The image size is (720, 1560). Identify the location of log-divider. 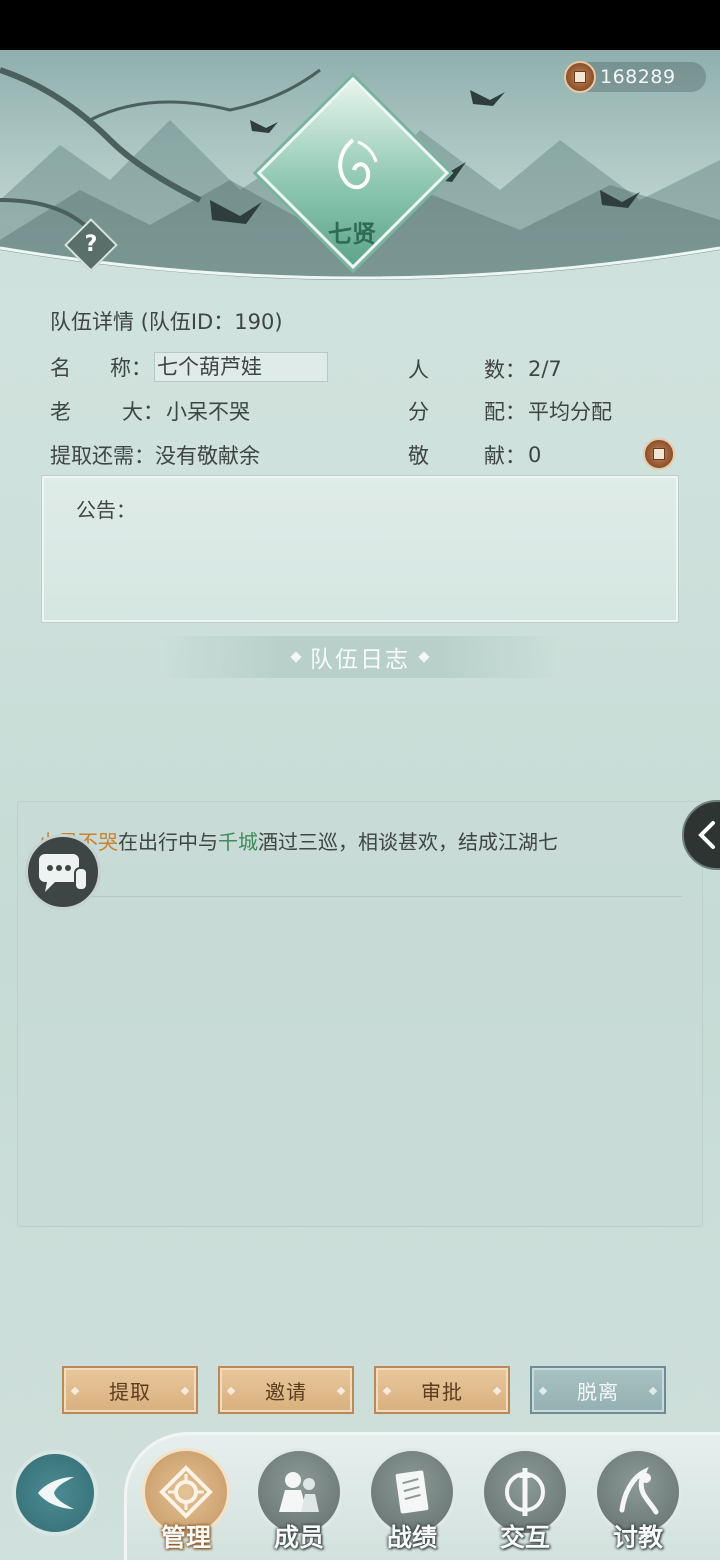
(361, 896).